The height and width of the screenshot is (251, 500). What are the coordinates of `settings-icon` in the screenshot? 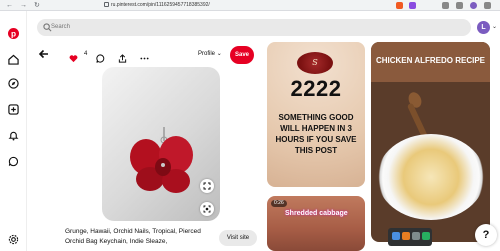 It's located at (13, 238).